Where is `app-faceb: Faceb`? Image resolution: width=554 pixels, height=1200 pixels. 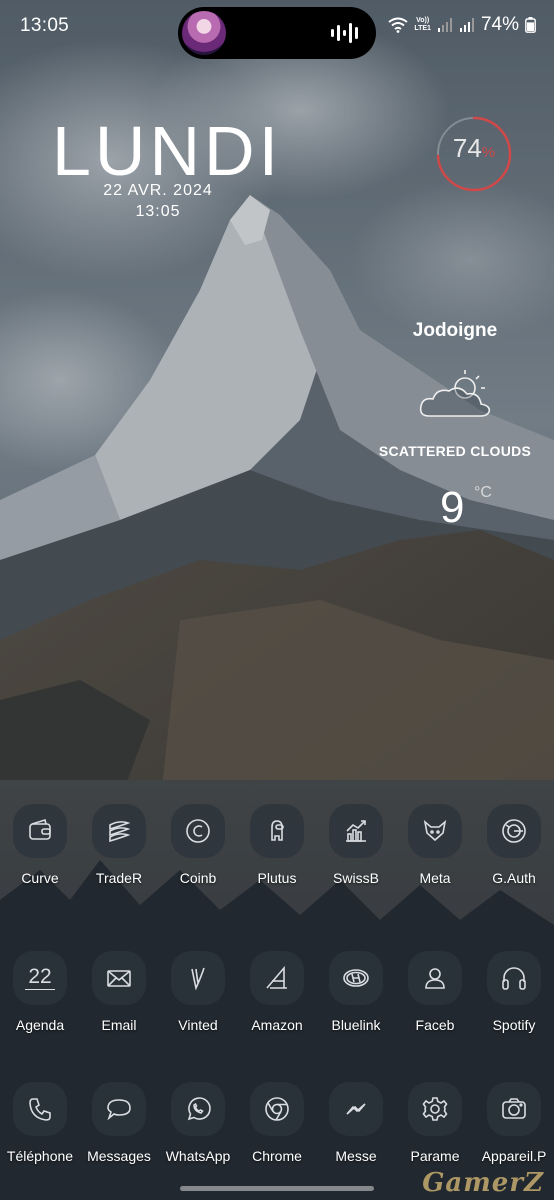
app-faceb: Faceb is located at coordinates (435, 992).